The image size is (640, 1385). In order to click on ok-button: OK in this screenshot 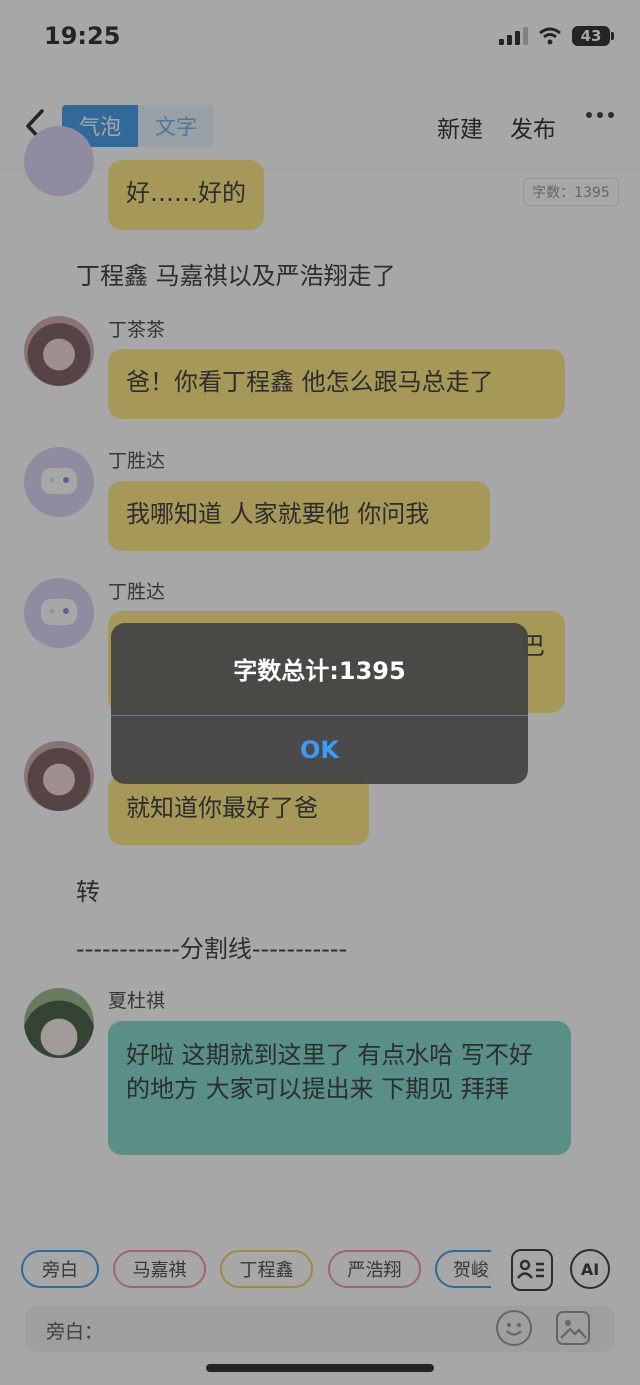, I will do `click(319, 750)`.